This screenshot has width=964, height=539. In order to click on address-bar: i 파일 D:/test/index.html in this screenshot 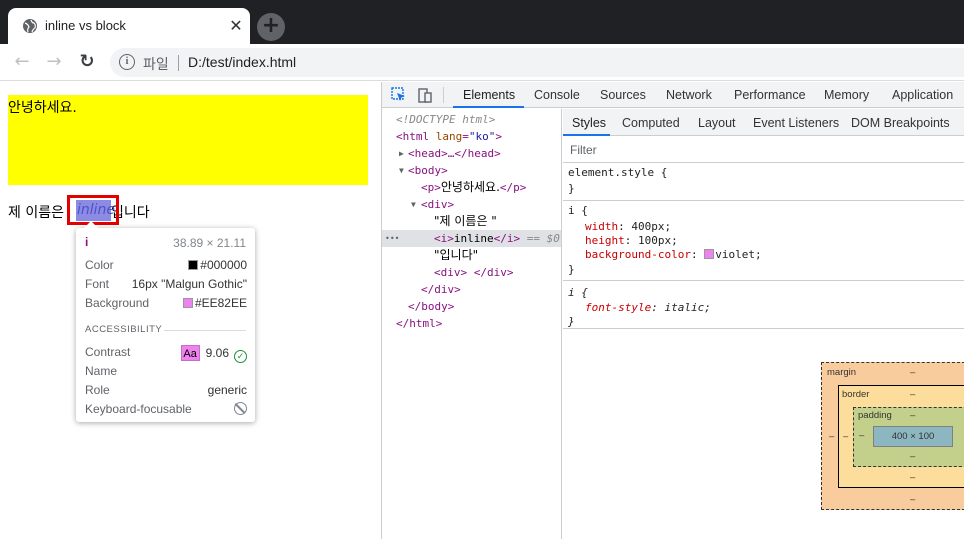, I will do `click(537, 62)`.